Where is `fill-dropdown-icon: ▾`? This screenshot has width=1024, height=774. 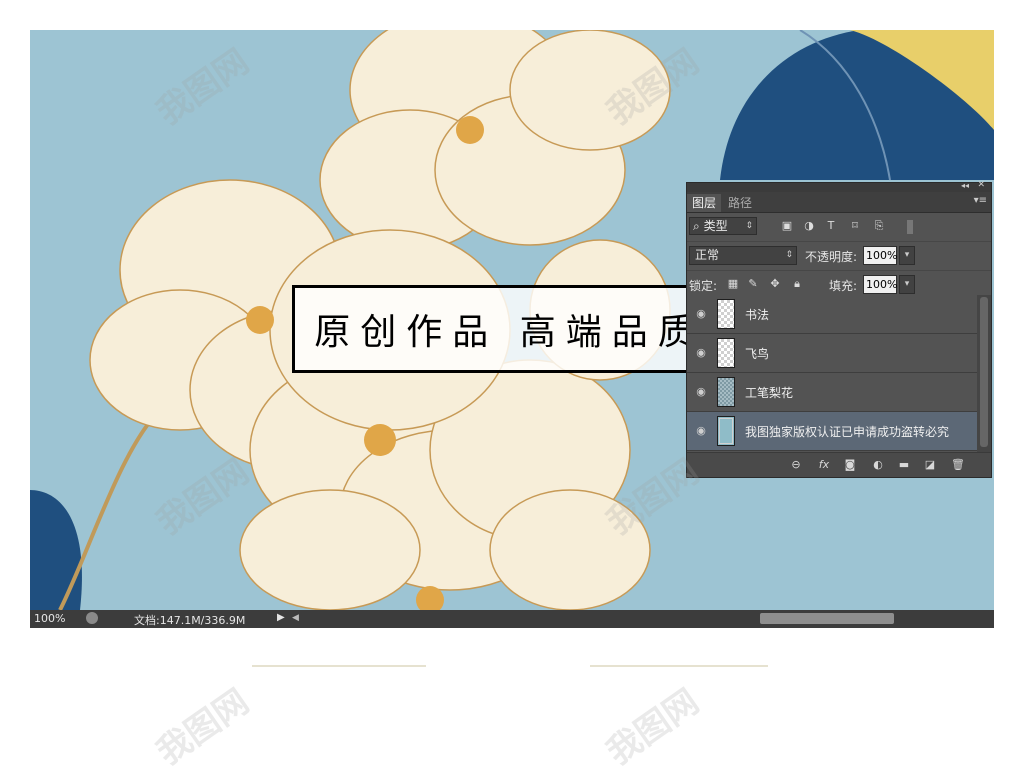
fill-dropdown-icon: ▾ is located at coordinates (907, 284).